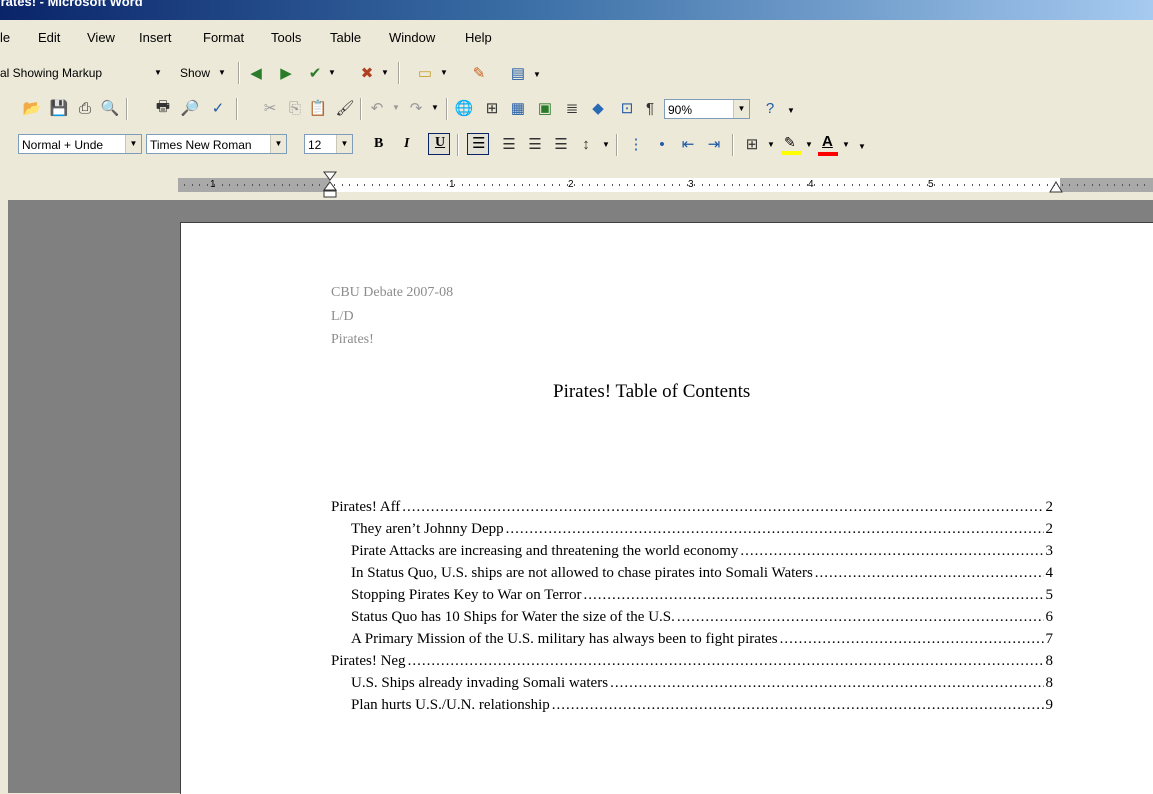 The image size is (1153, 794). I want to click on increase-indent-icon: ⇥, so click(714, 144).